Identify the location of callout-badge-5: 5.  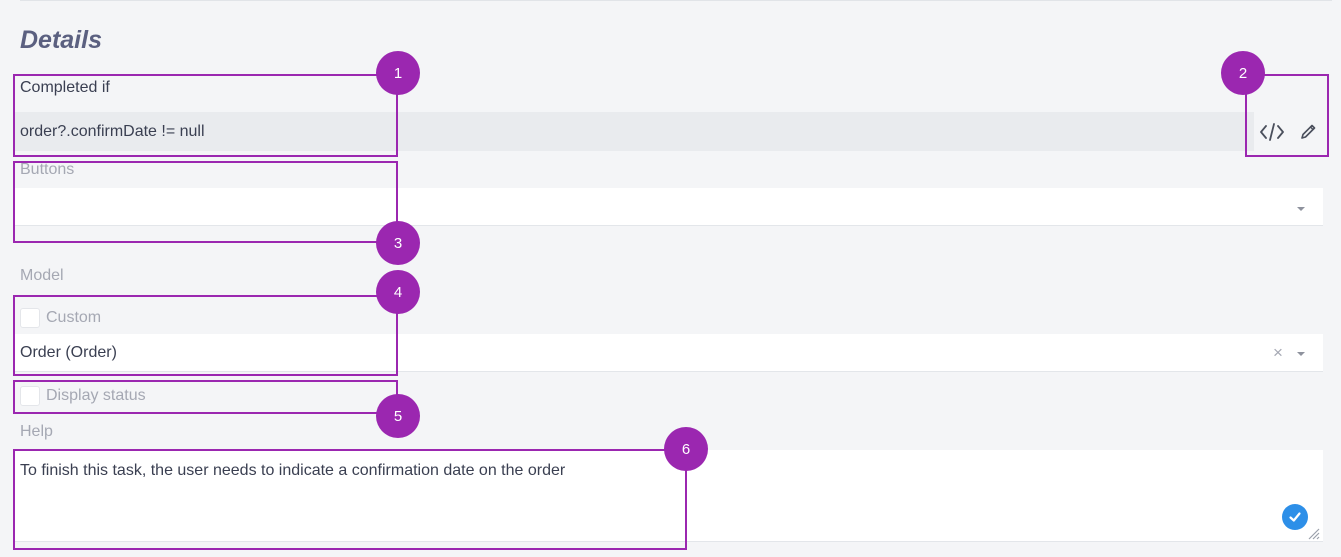
(398, 416).